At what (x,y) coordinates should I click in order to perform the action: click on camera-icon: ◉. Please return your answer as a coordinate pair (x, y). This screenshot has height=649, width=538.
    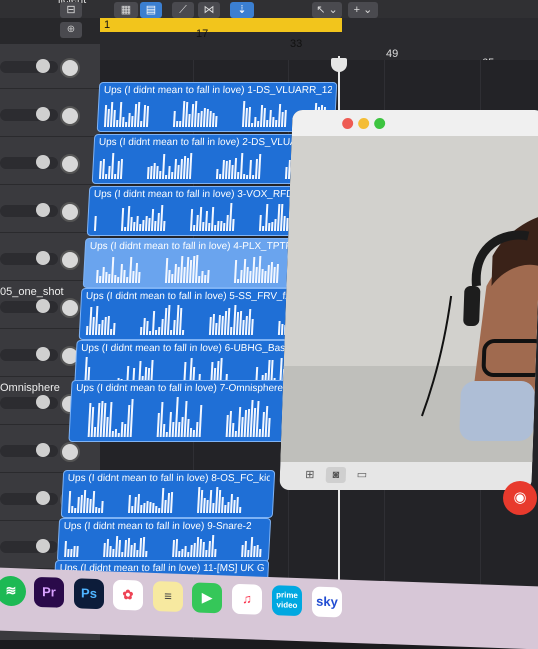
    Looking at the image, I should click on (520, 497).